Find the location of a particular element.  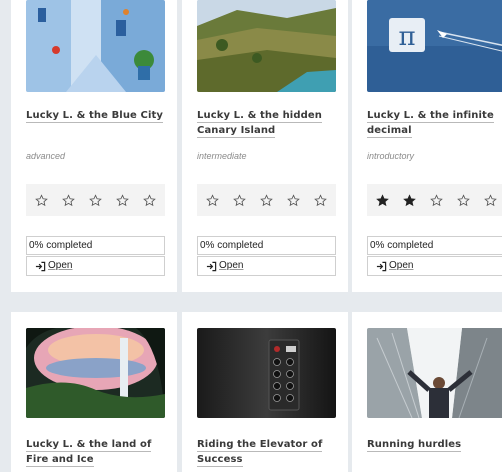

course-thumbnail: π is located at coordinates (434, 46).